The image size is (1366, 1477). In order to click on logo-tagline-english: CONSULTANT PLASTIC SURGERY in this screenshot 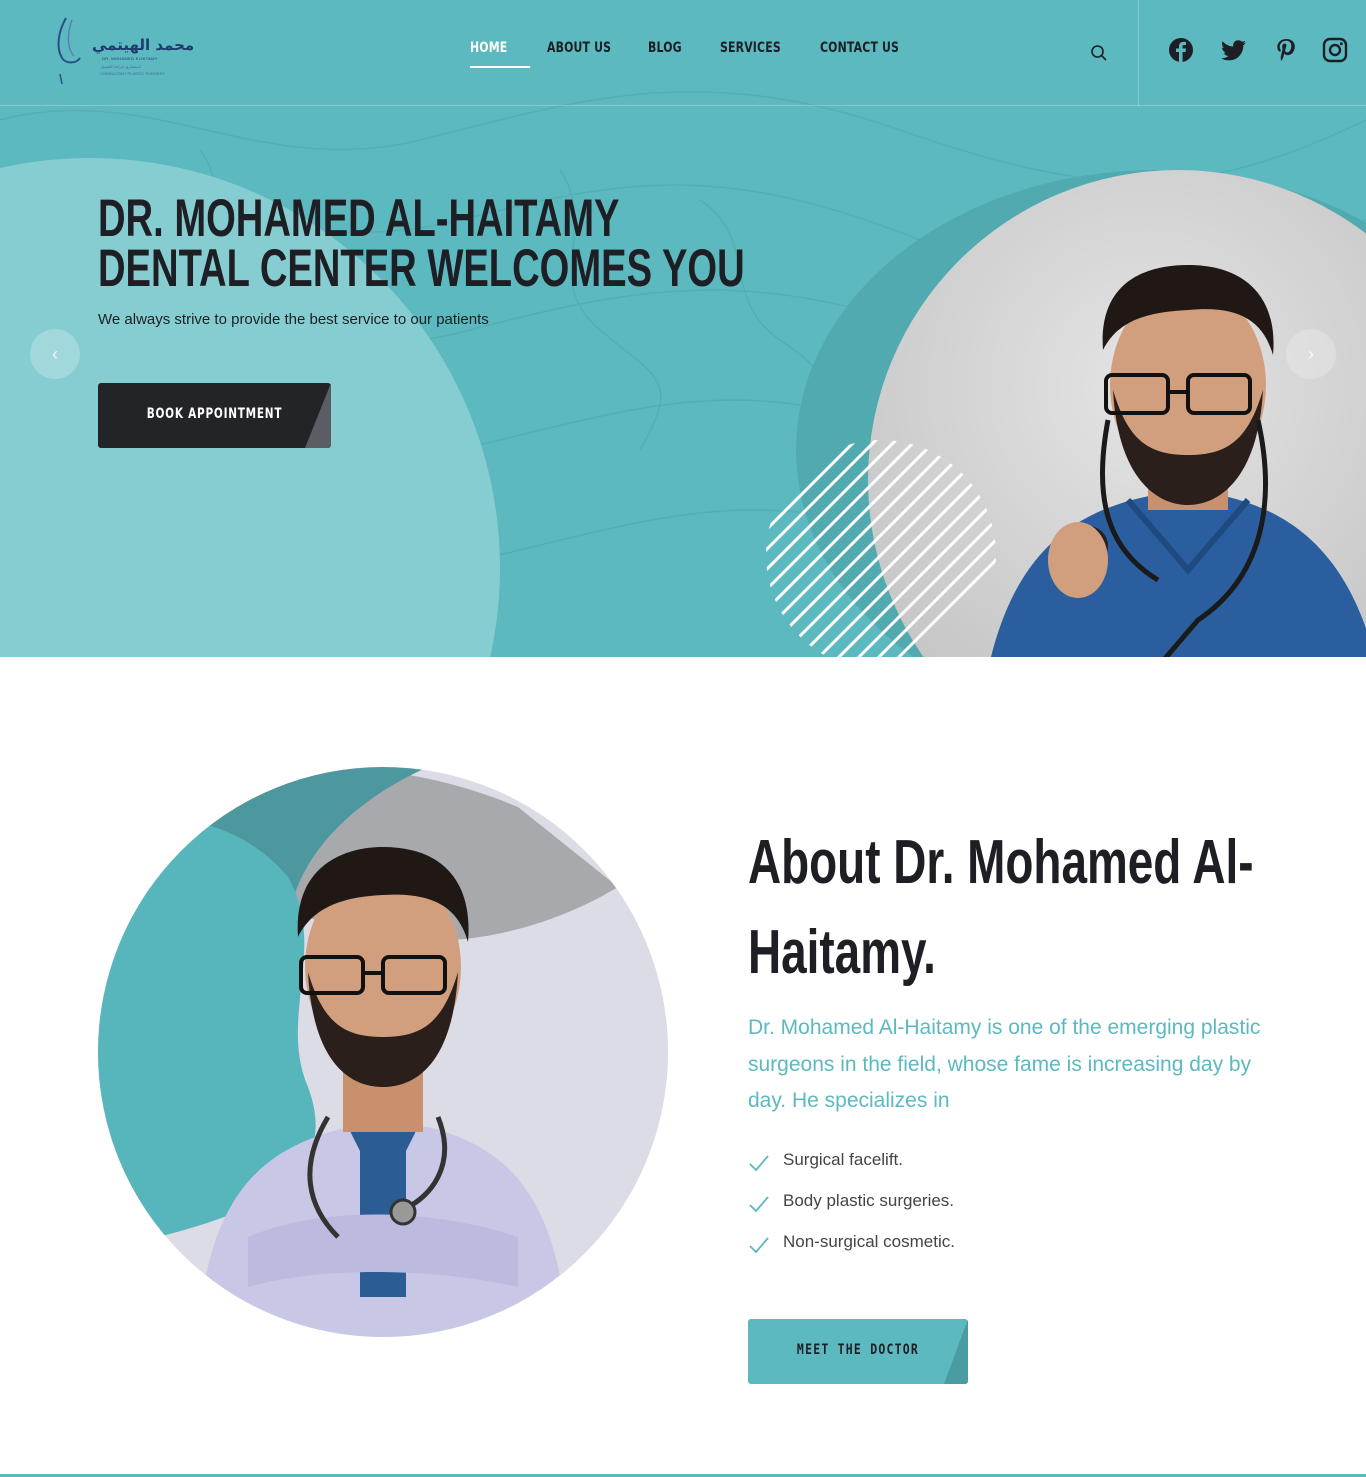, I will do `click(133, 73)`.